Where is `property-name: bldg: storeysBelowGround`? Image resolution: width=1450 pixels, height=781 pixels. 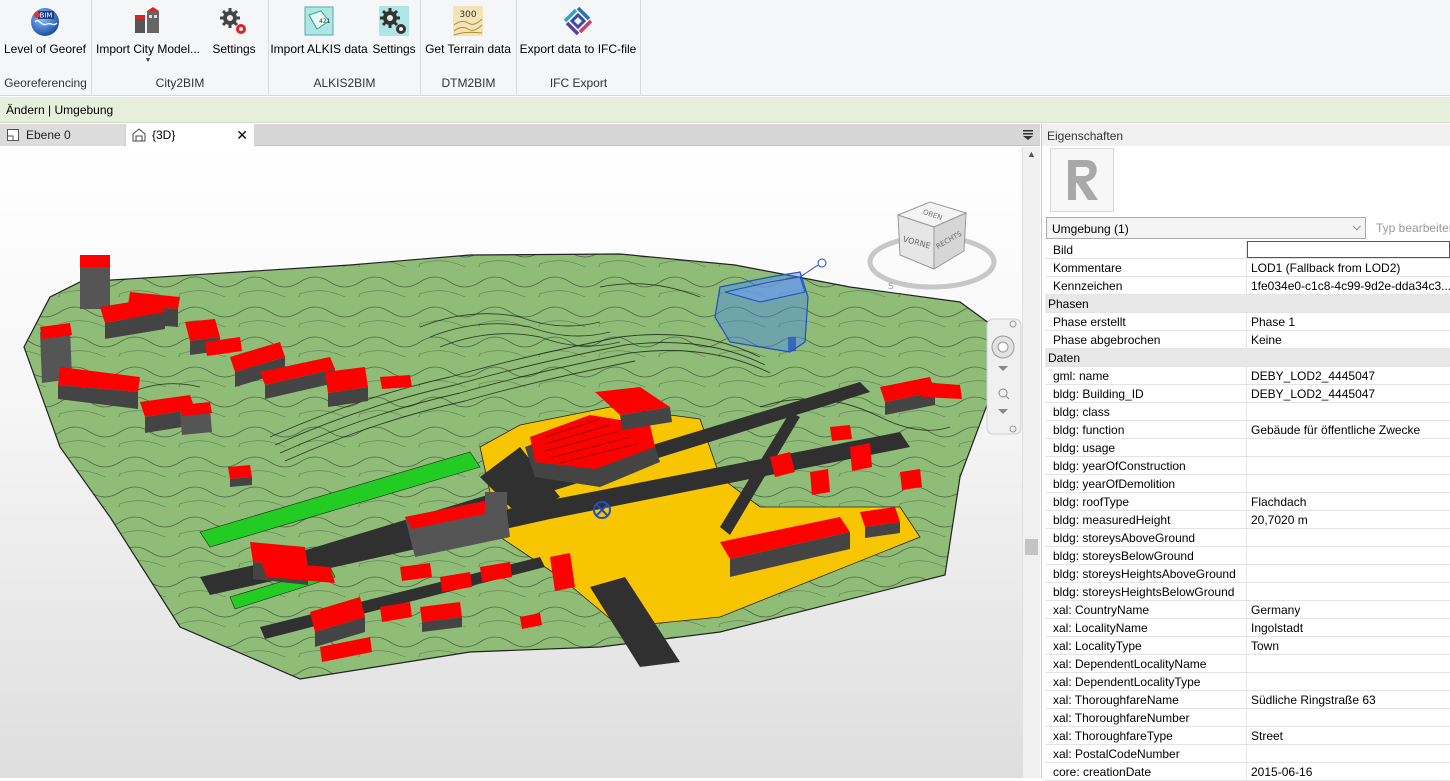
property-name: bldg: storeysBelowGround is located at coordinates (1146, 555).